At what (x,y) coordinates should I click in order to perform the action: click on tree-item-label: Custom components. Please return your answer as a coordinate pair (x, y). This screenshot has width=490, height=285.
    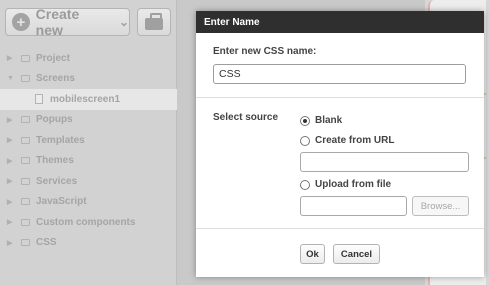
    Looking at the image, I should click on (86, 222).